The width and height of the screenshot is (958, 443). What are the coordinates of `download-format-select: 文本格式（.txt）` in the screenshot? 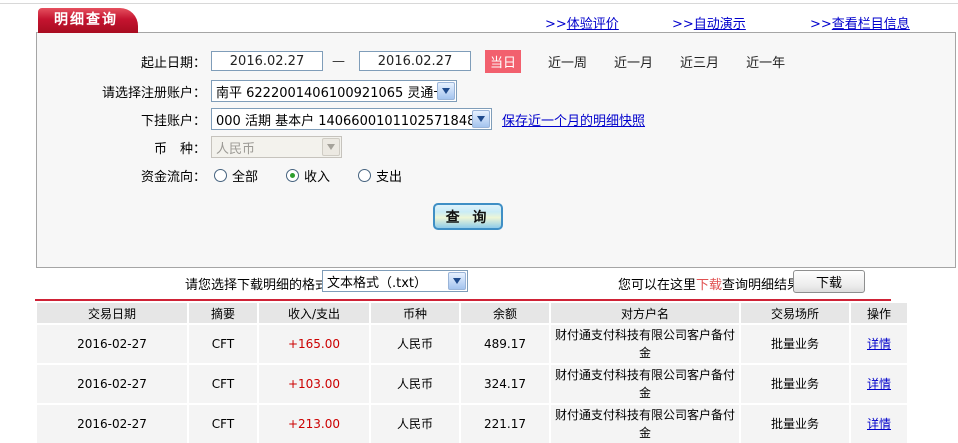 It's located at (395, 281).